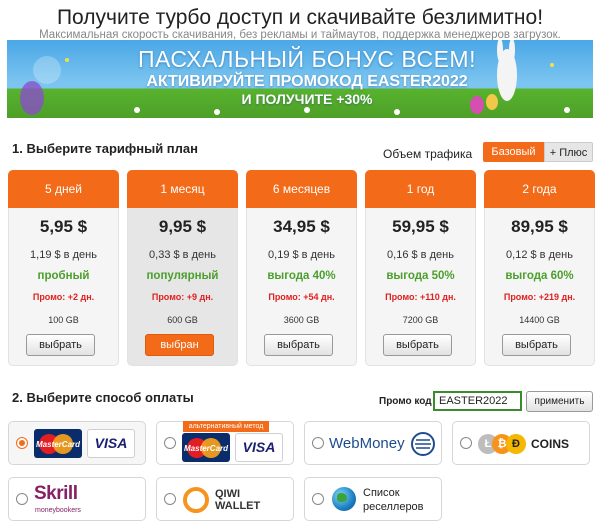 The height and width of the screenshot is (532, 600). What do you see at coordinates (420, 297) in the screenshot?
I see `plan-promo: Промо: +110 дн.` at bounding box center [420, 297].